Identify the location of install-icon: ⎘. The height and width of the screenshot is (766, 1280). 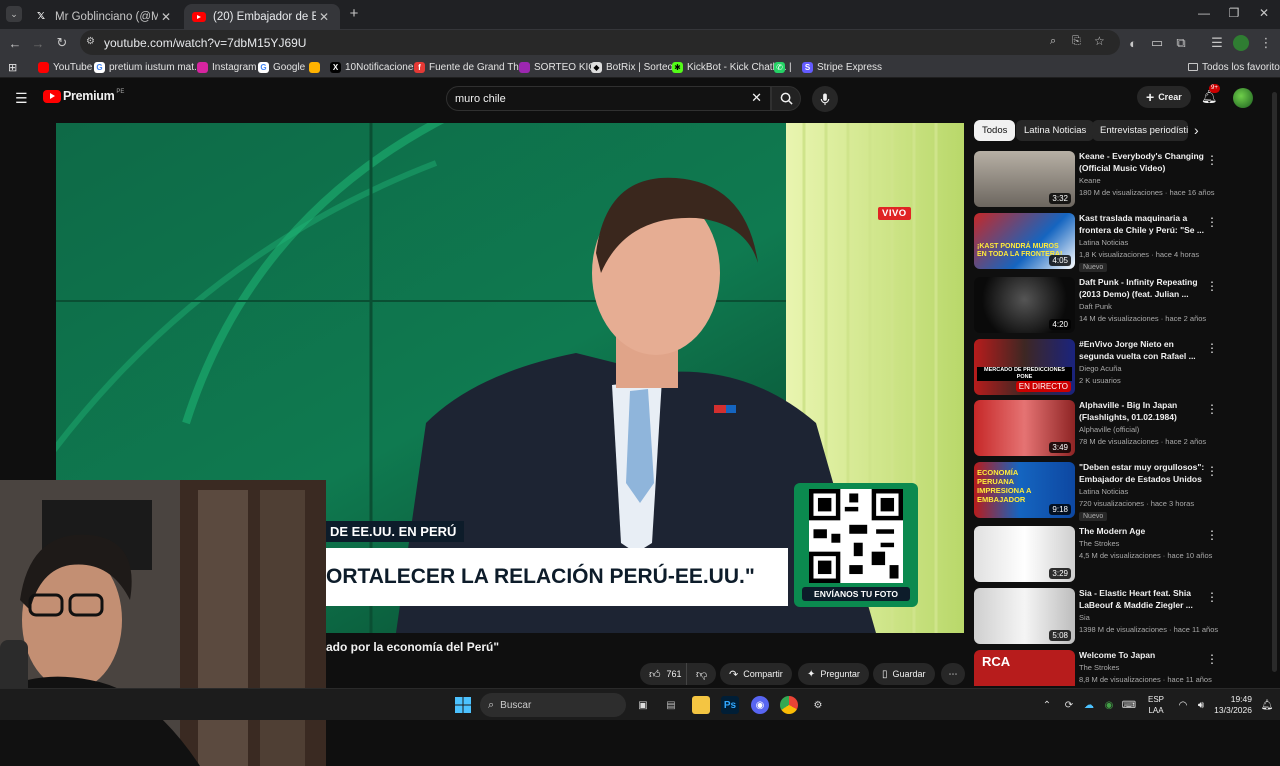
(1076, 41).